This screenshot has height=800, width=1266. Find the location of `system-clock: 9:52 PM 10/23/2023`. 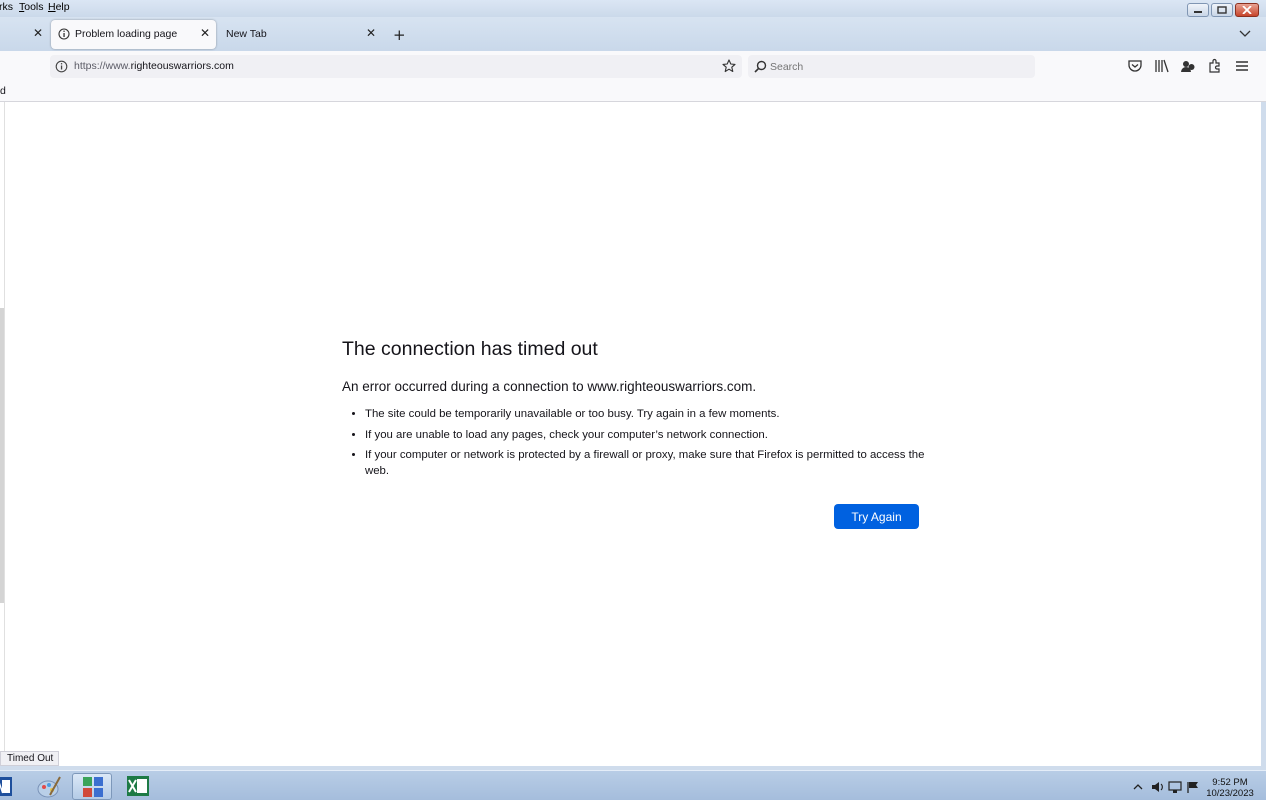

system-clock: 9:52 PM 10/23/2023 is located at coordinates (1230, 788).